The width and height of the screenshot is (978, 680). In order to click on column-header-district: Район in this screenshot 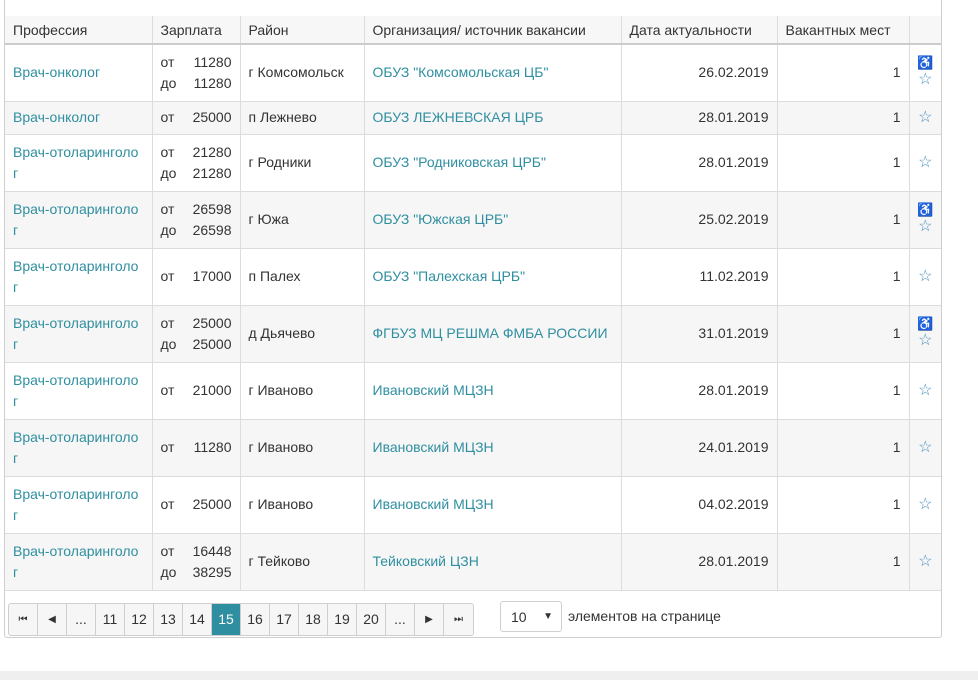, I will do `click(302, 30)`.